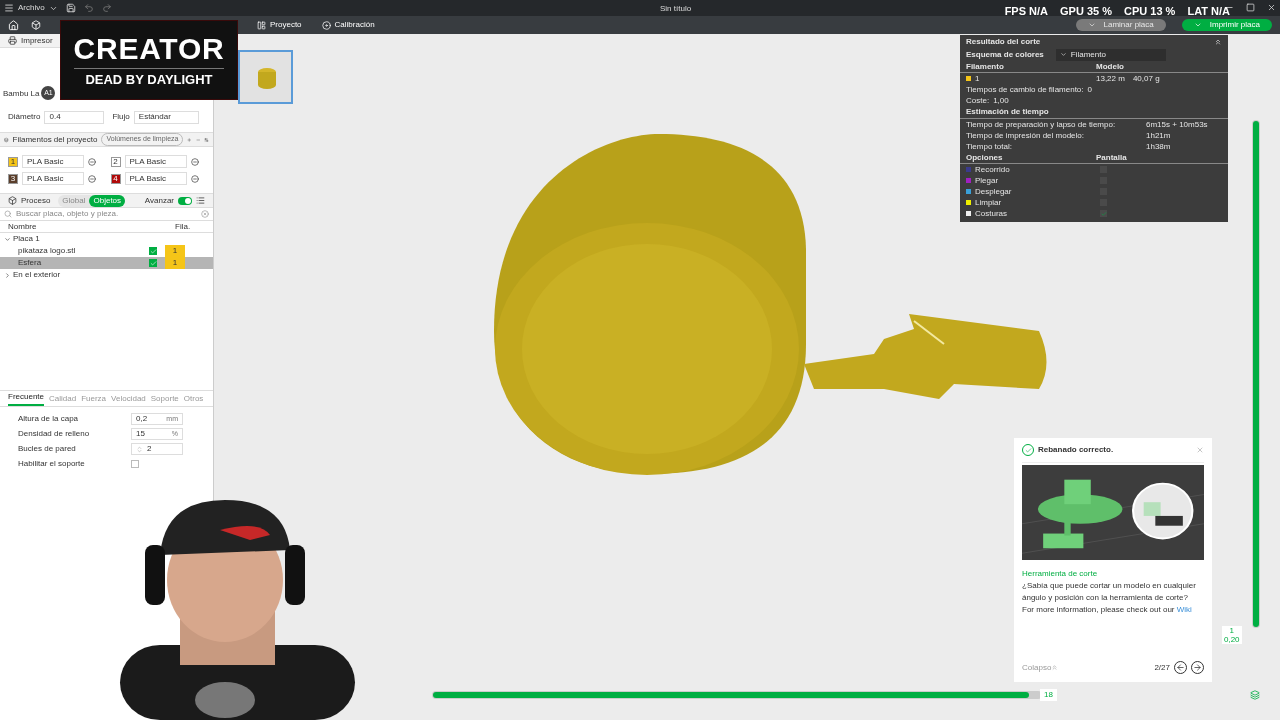 The width and height of the screenshot is (1280, 720). What do you see at coordinates (47, 449) in the screenshot?
I see `setting-label: Bucles de pared` at bounding box center [47, 449].